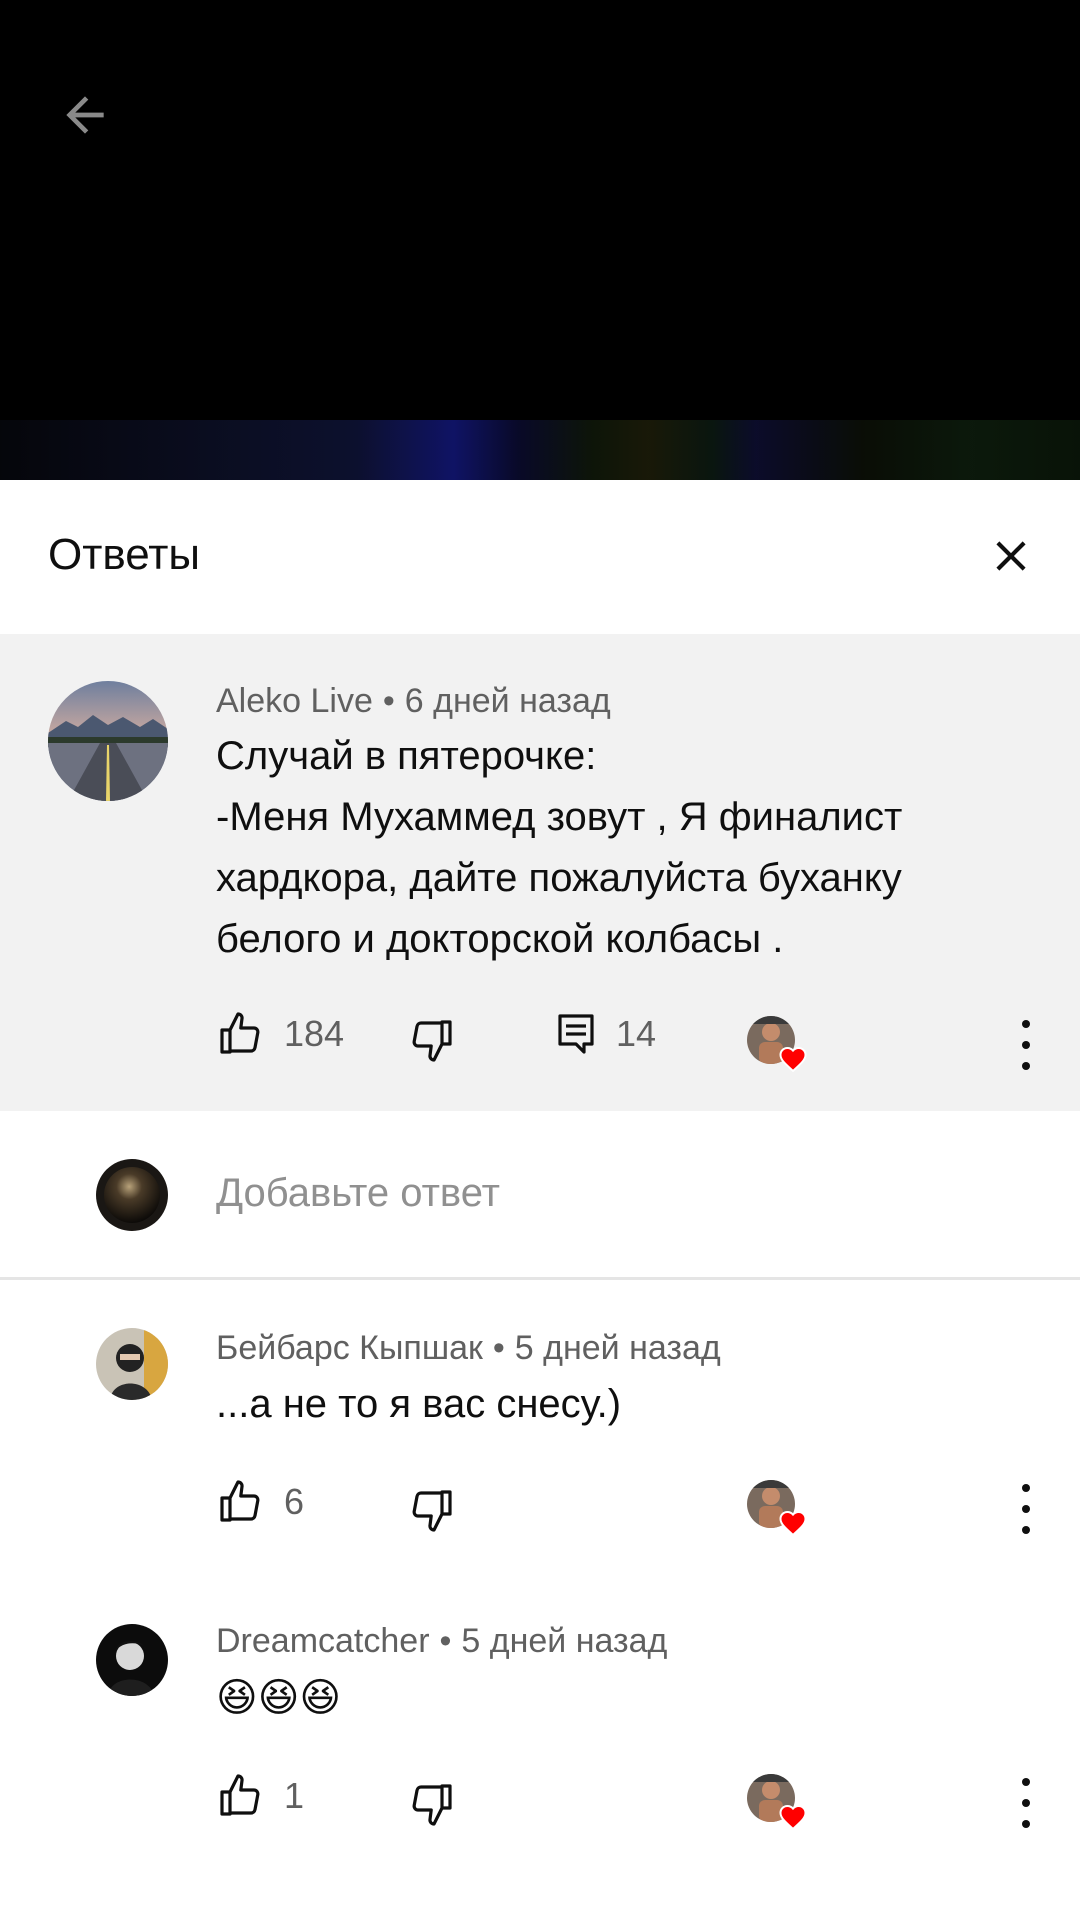 The height and width of the screenshot is (1920, 1080). I want to click on back-button, so click(85, 115).